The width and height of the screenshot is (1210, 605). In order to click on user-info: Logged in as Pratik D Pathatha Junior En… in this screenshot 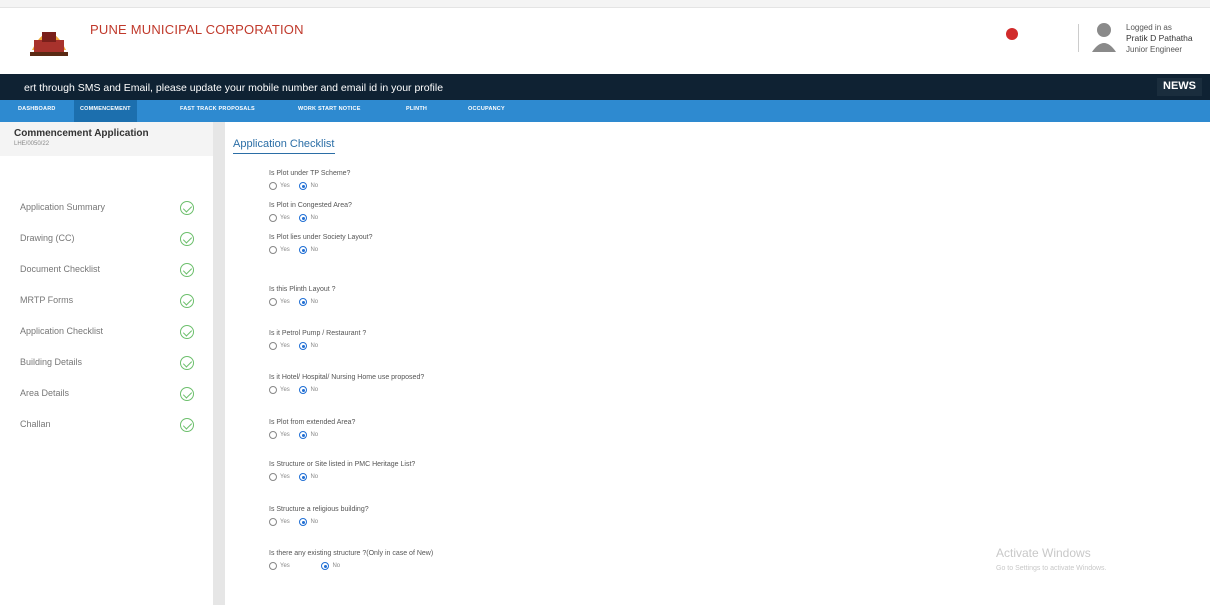, I will do `click(1159, 38)`.